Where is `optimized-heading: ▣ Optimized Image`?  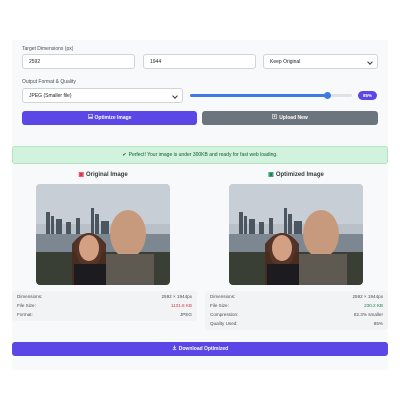 optimized-heading: ▣ Optimized Image is located at coordinates (296, 174).